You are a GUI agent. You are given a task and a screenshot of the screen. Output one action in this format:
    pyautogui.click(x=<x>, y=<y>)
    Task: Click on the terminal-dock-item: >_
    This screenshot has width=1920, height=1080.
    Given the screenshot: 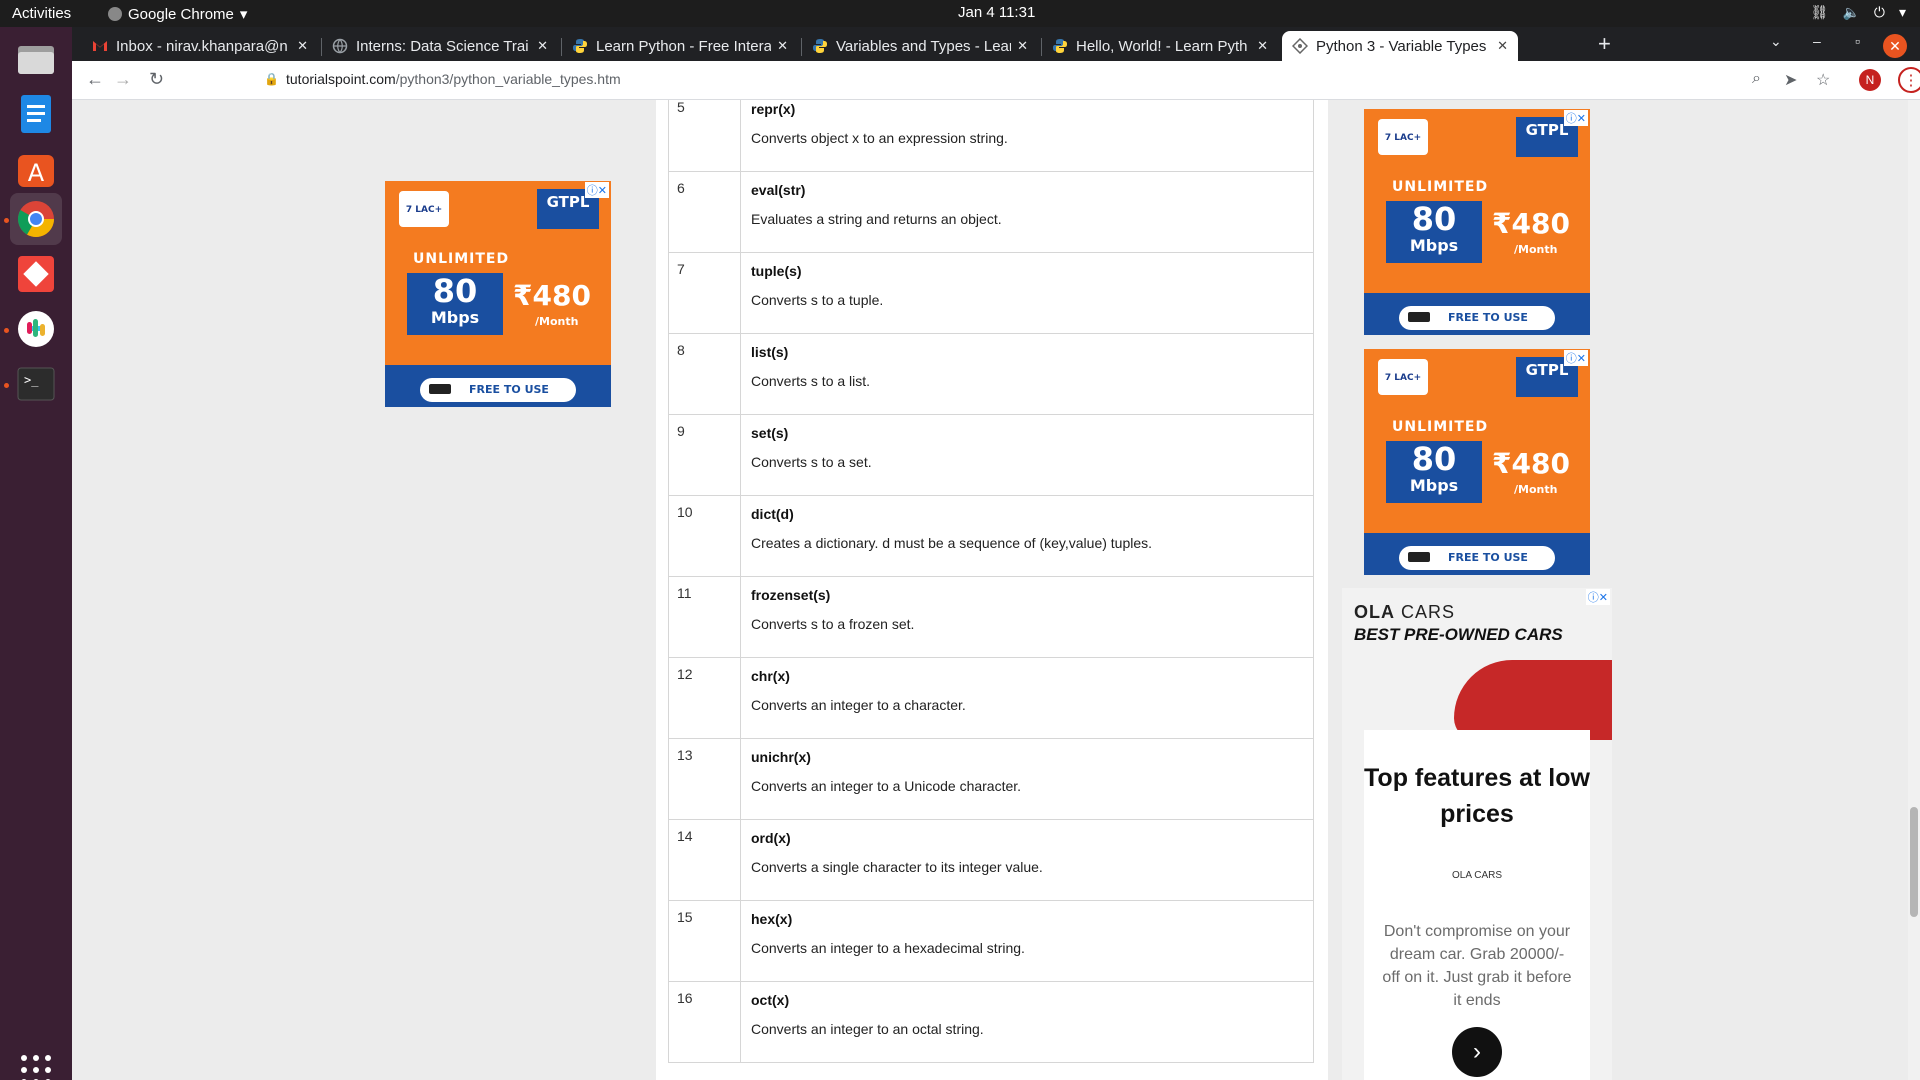 What is the action you would take?
    pyautogui.click(x=36, y=384)
    